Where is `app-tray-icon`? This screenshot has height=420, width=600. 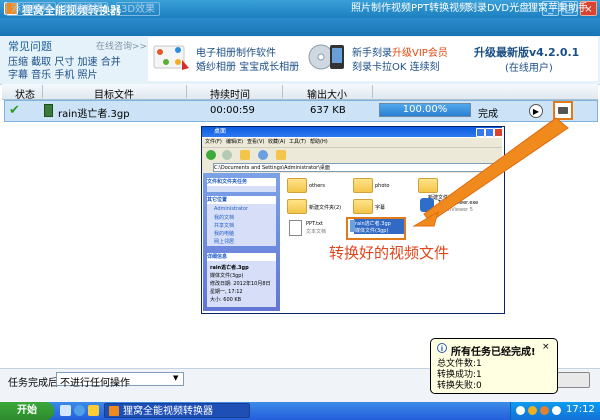
app-tray-icon is located at coordinates (544, 410).